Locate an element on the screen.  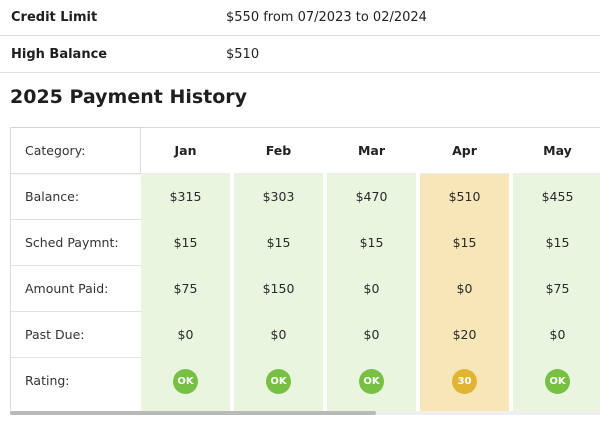
row-label-rating: Rating: is located at coordinates (76, 381).